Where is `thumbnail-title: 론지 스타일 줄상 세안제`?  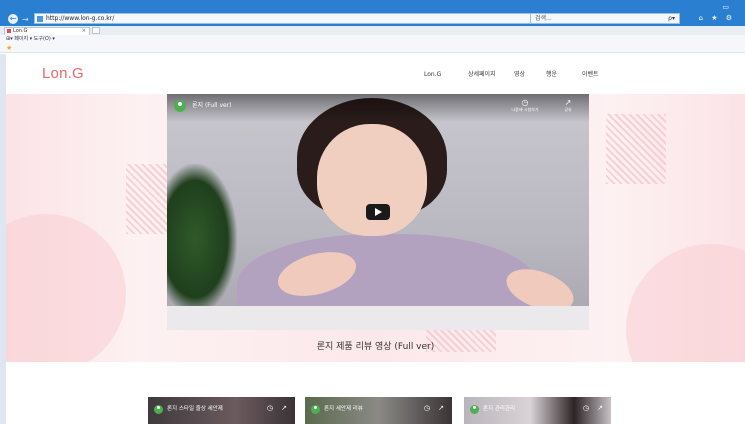
thumbnail-title: 론지 스타일 줄상 세안제 is located at coordinates (195, 409).